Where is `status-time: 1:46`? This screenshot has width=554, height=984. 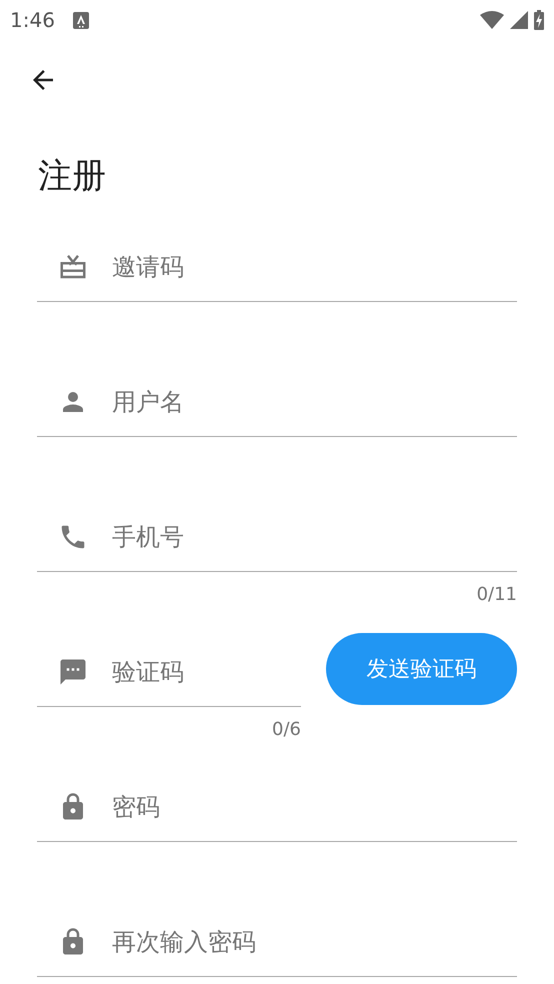 status-time: 1:46 is located at coordinates (32, 20).